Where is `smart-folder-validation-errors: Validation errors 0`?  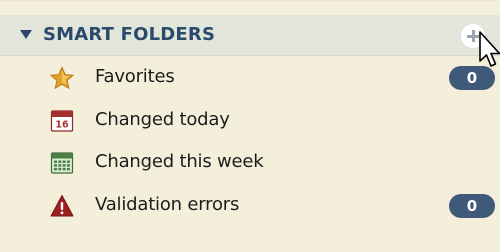
smart-folder-validation-errors: Validation errors 0 is located at coordinates (250, 205).